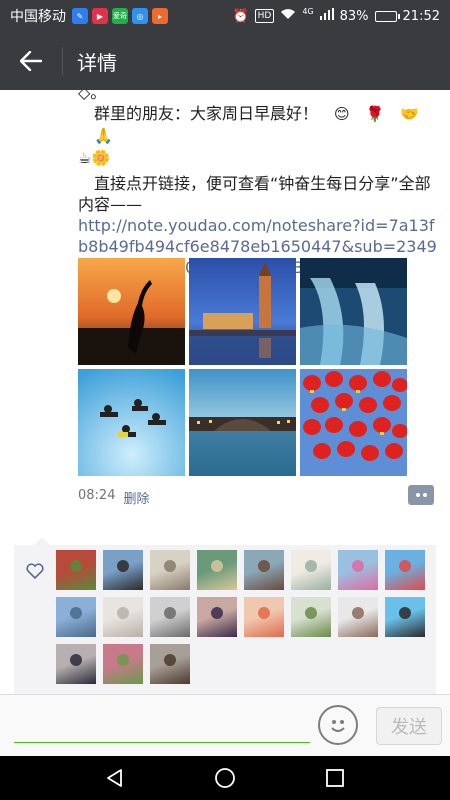 The height and width of the screenshot is (800, 450). I want to click on iqiyi-app-icon: 爱奇, so click(120, 16).